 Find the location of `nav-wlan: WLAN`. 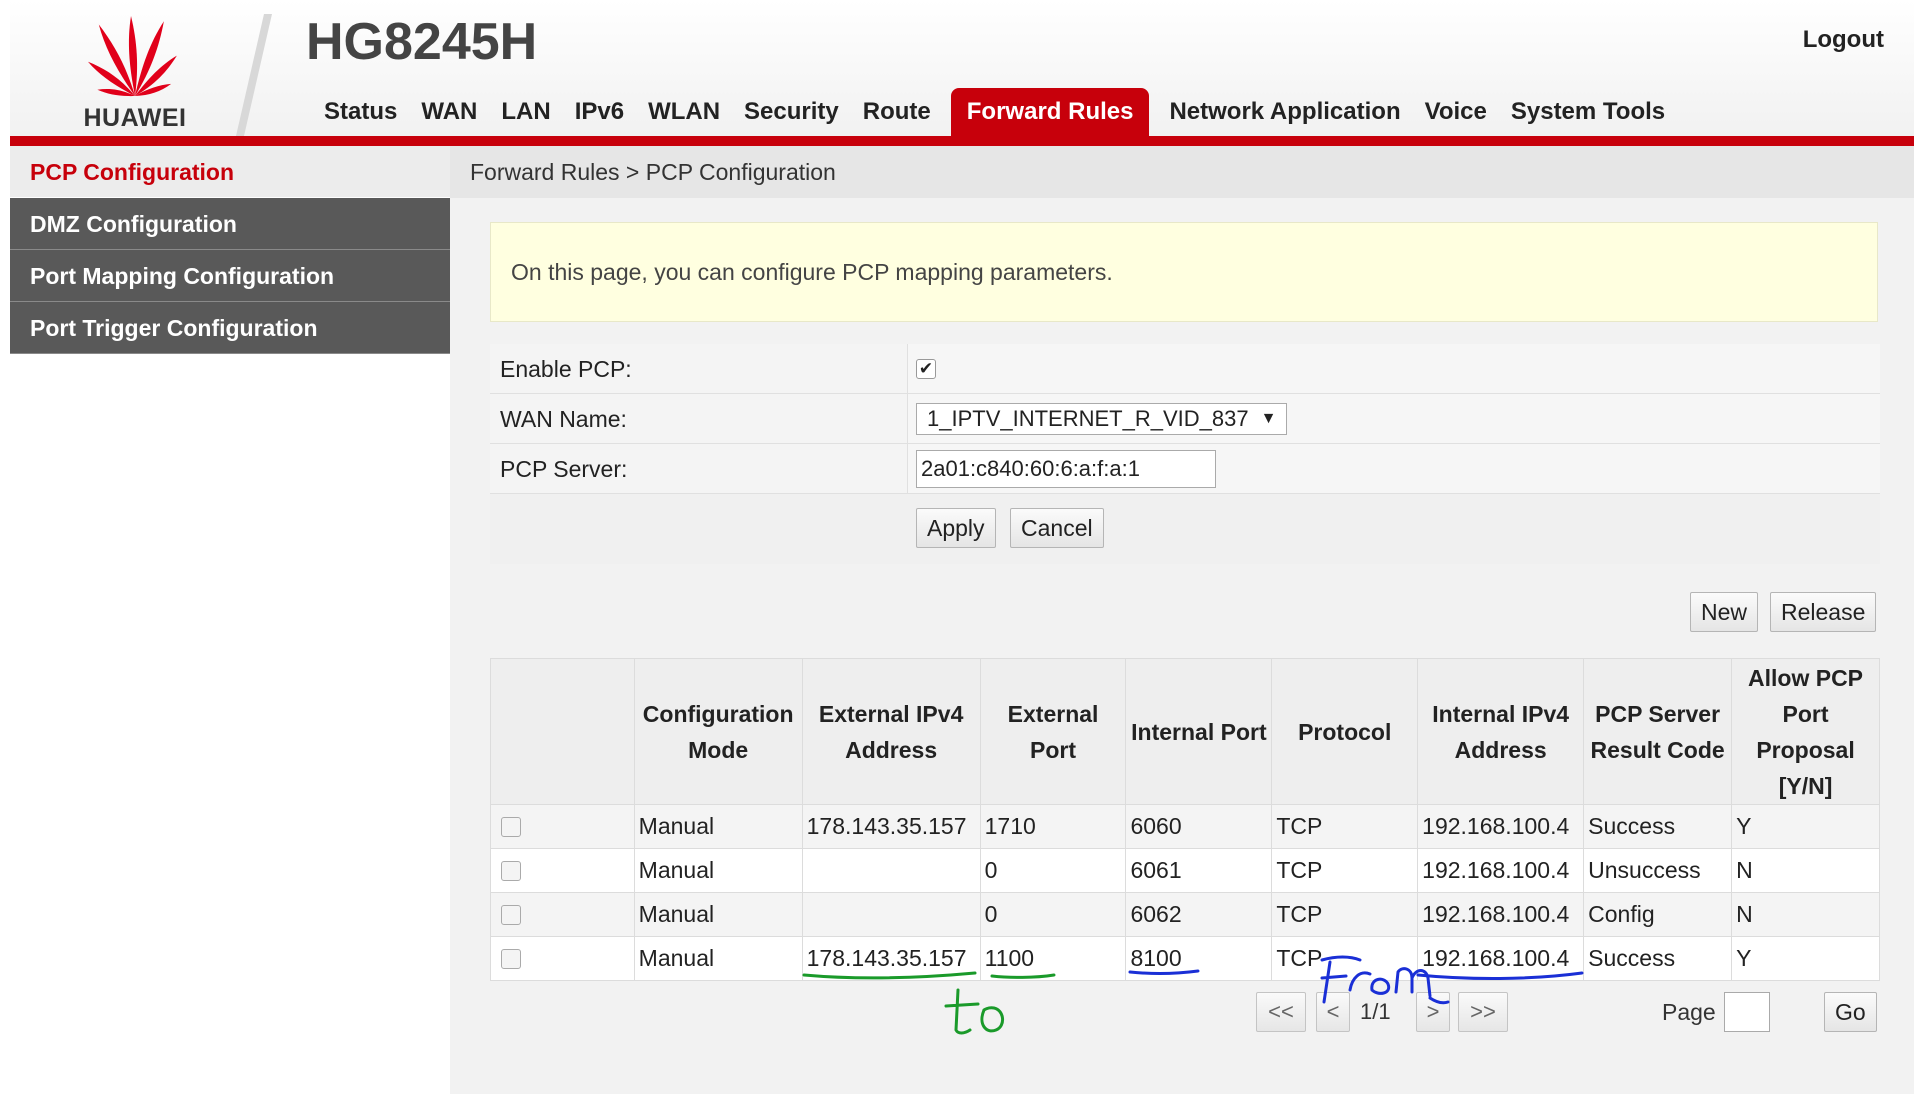

nav-wlan: WLAN is located at coordinates (684, 112).